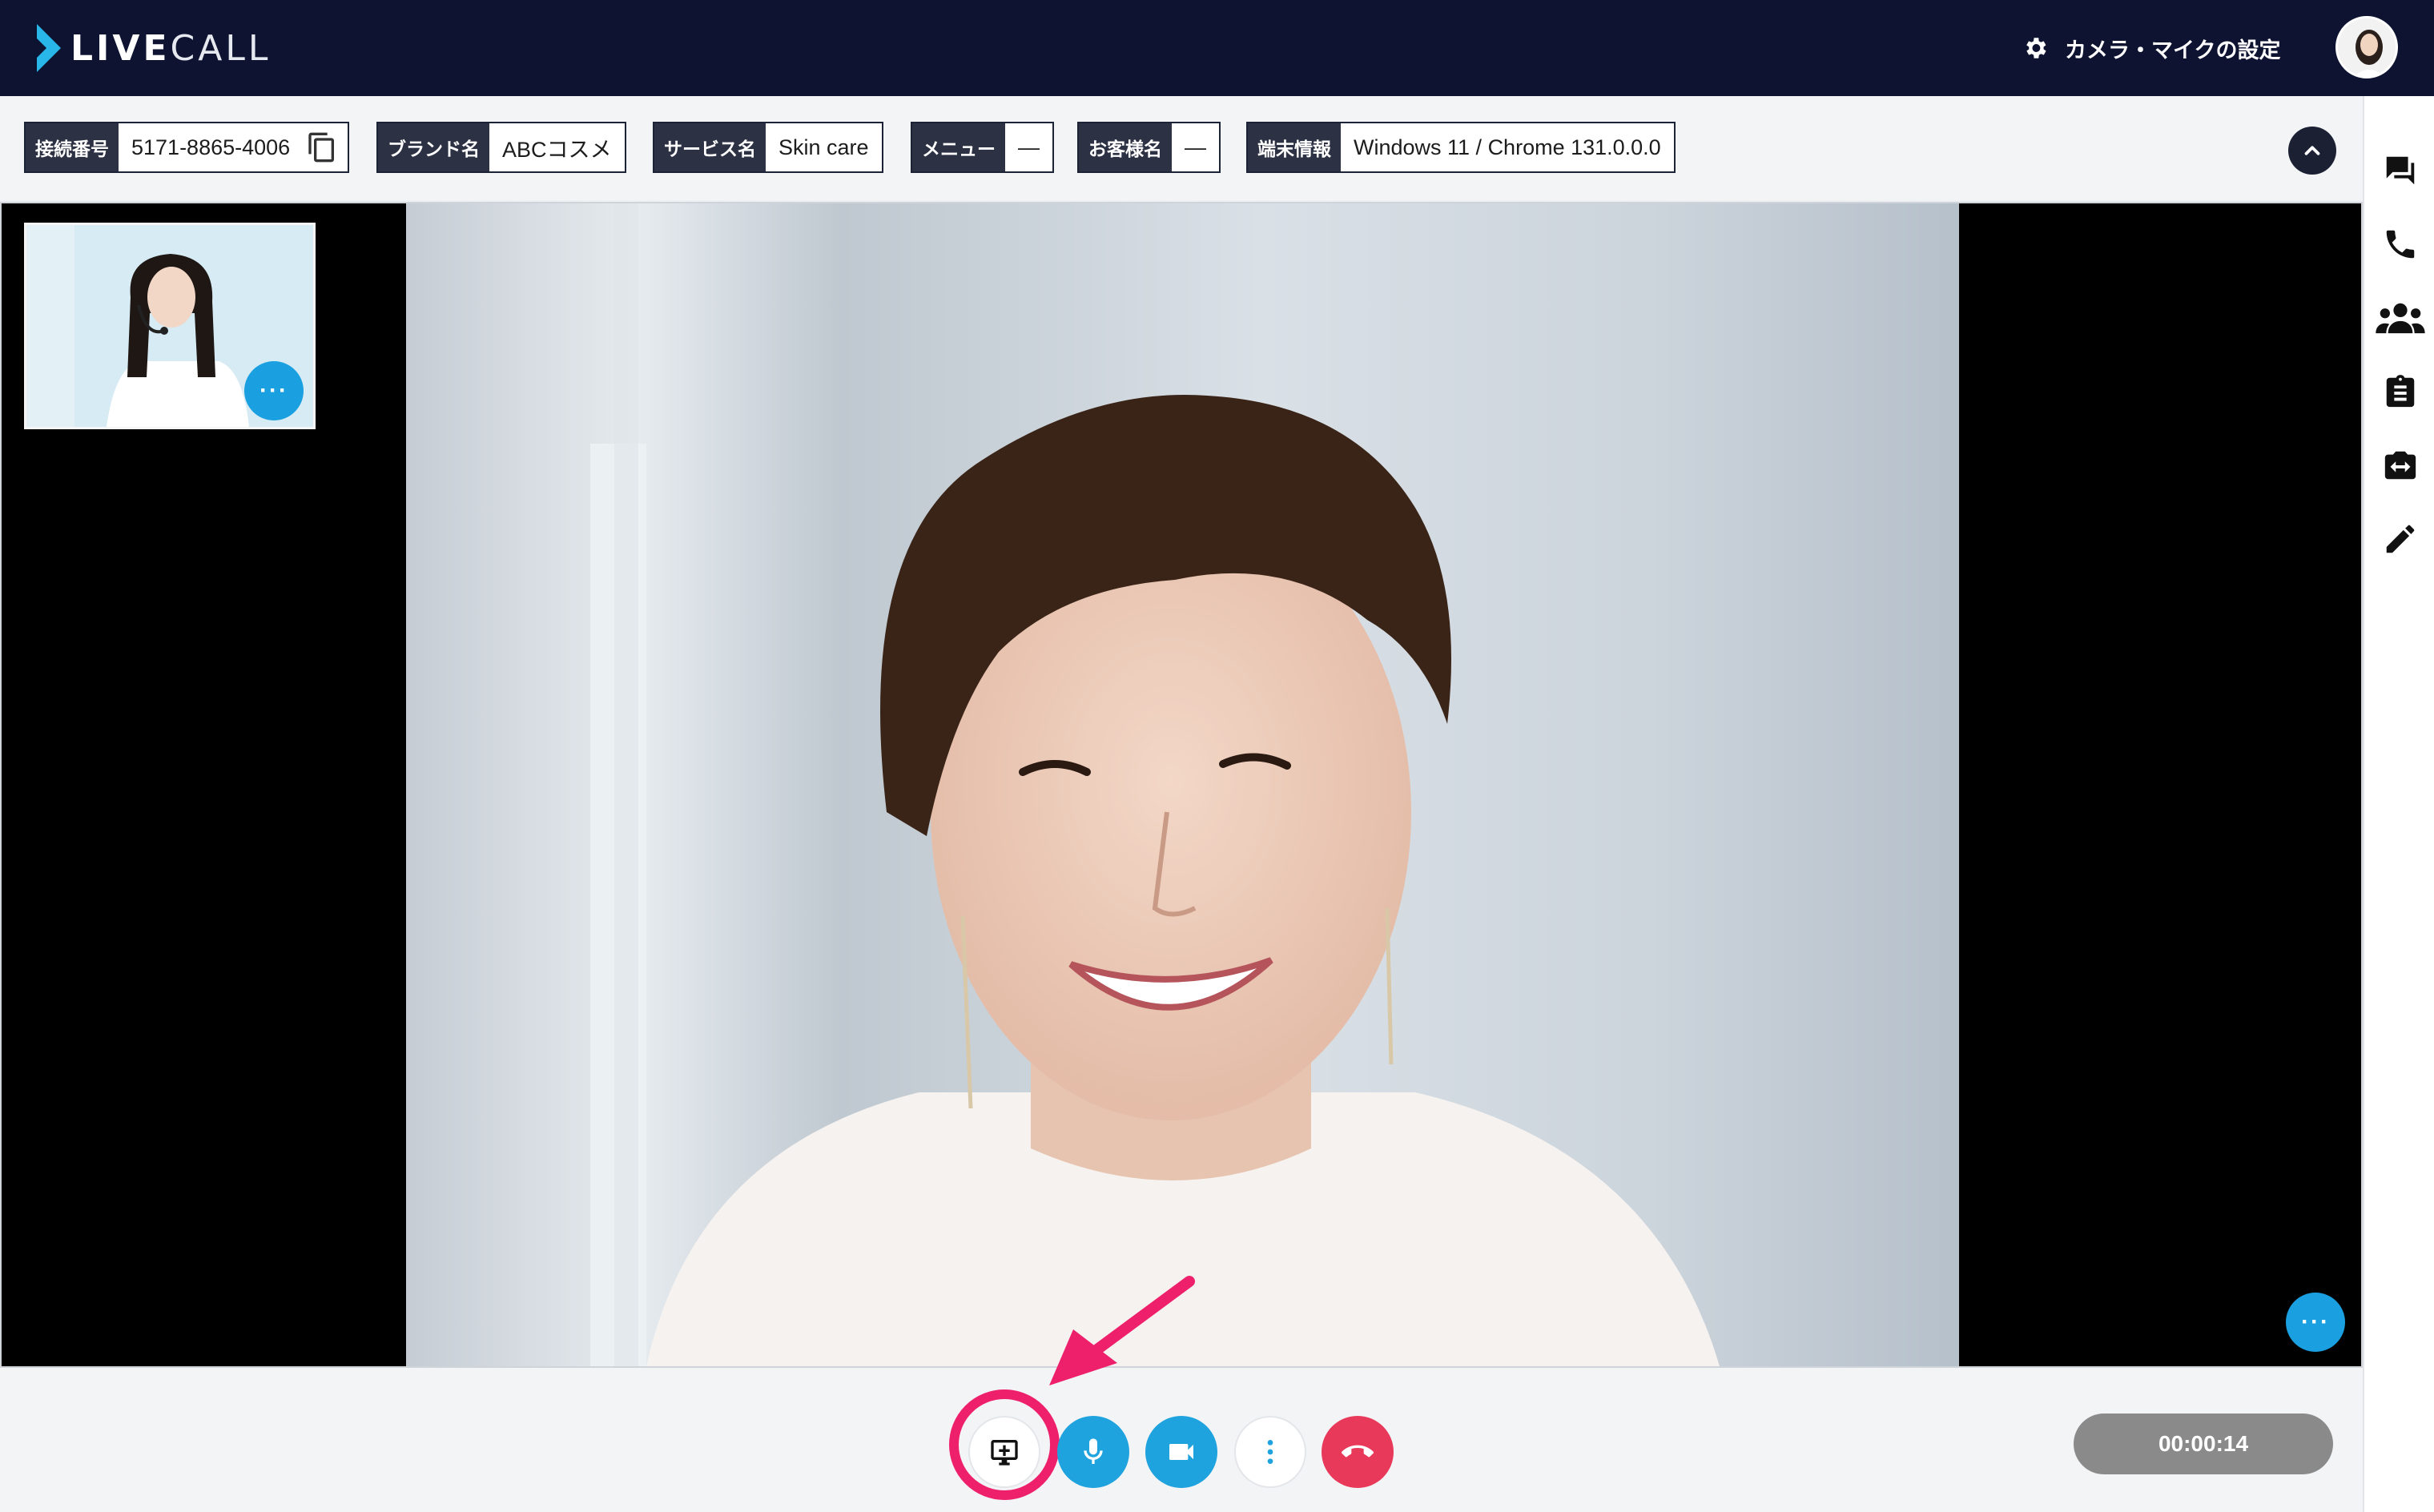  I want to click on customer-chip: お客様名 —, so click(1149, 147).